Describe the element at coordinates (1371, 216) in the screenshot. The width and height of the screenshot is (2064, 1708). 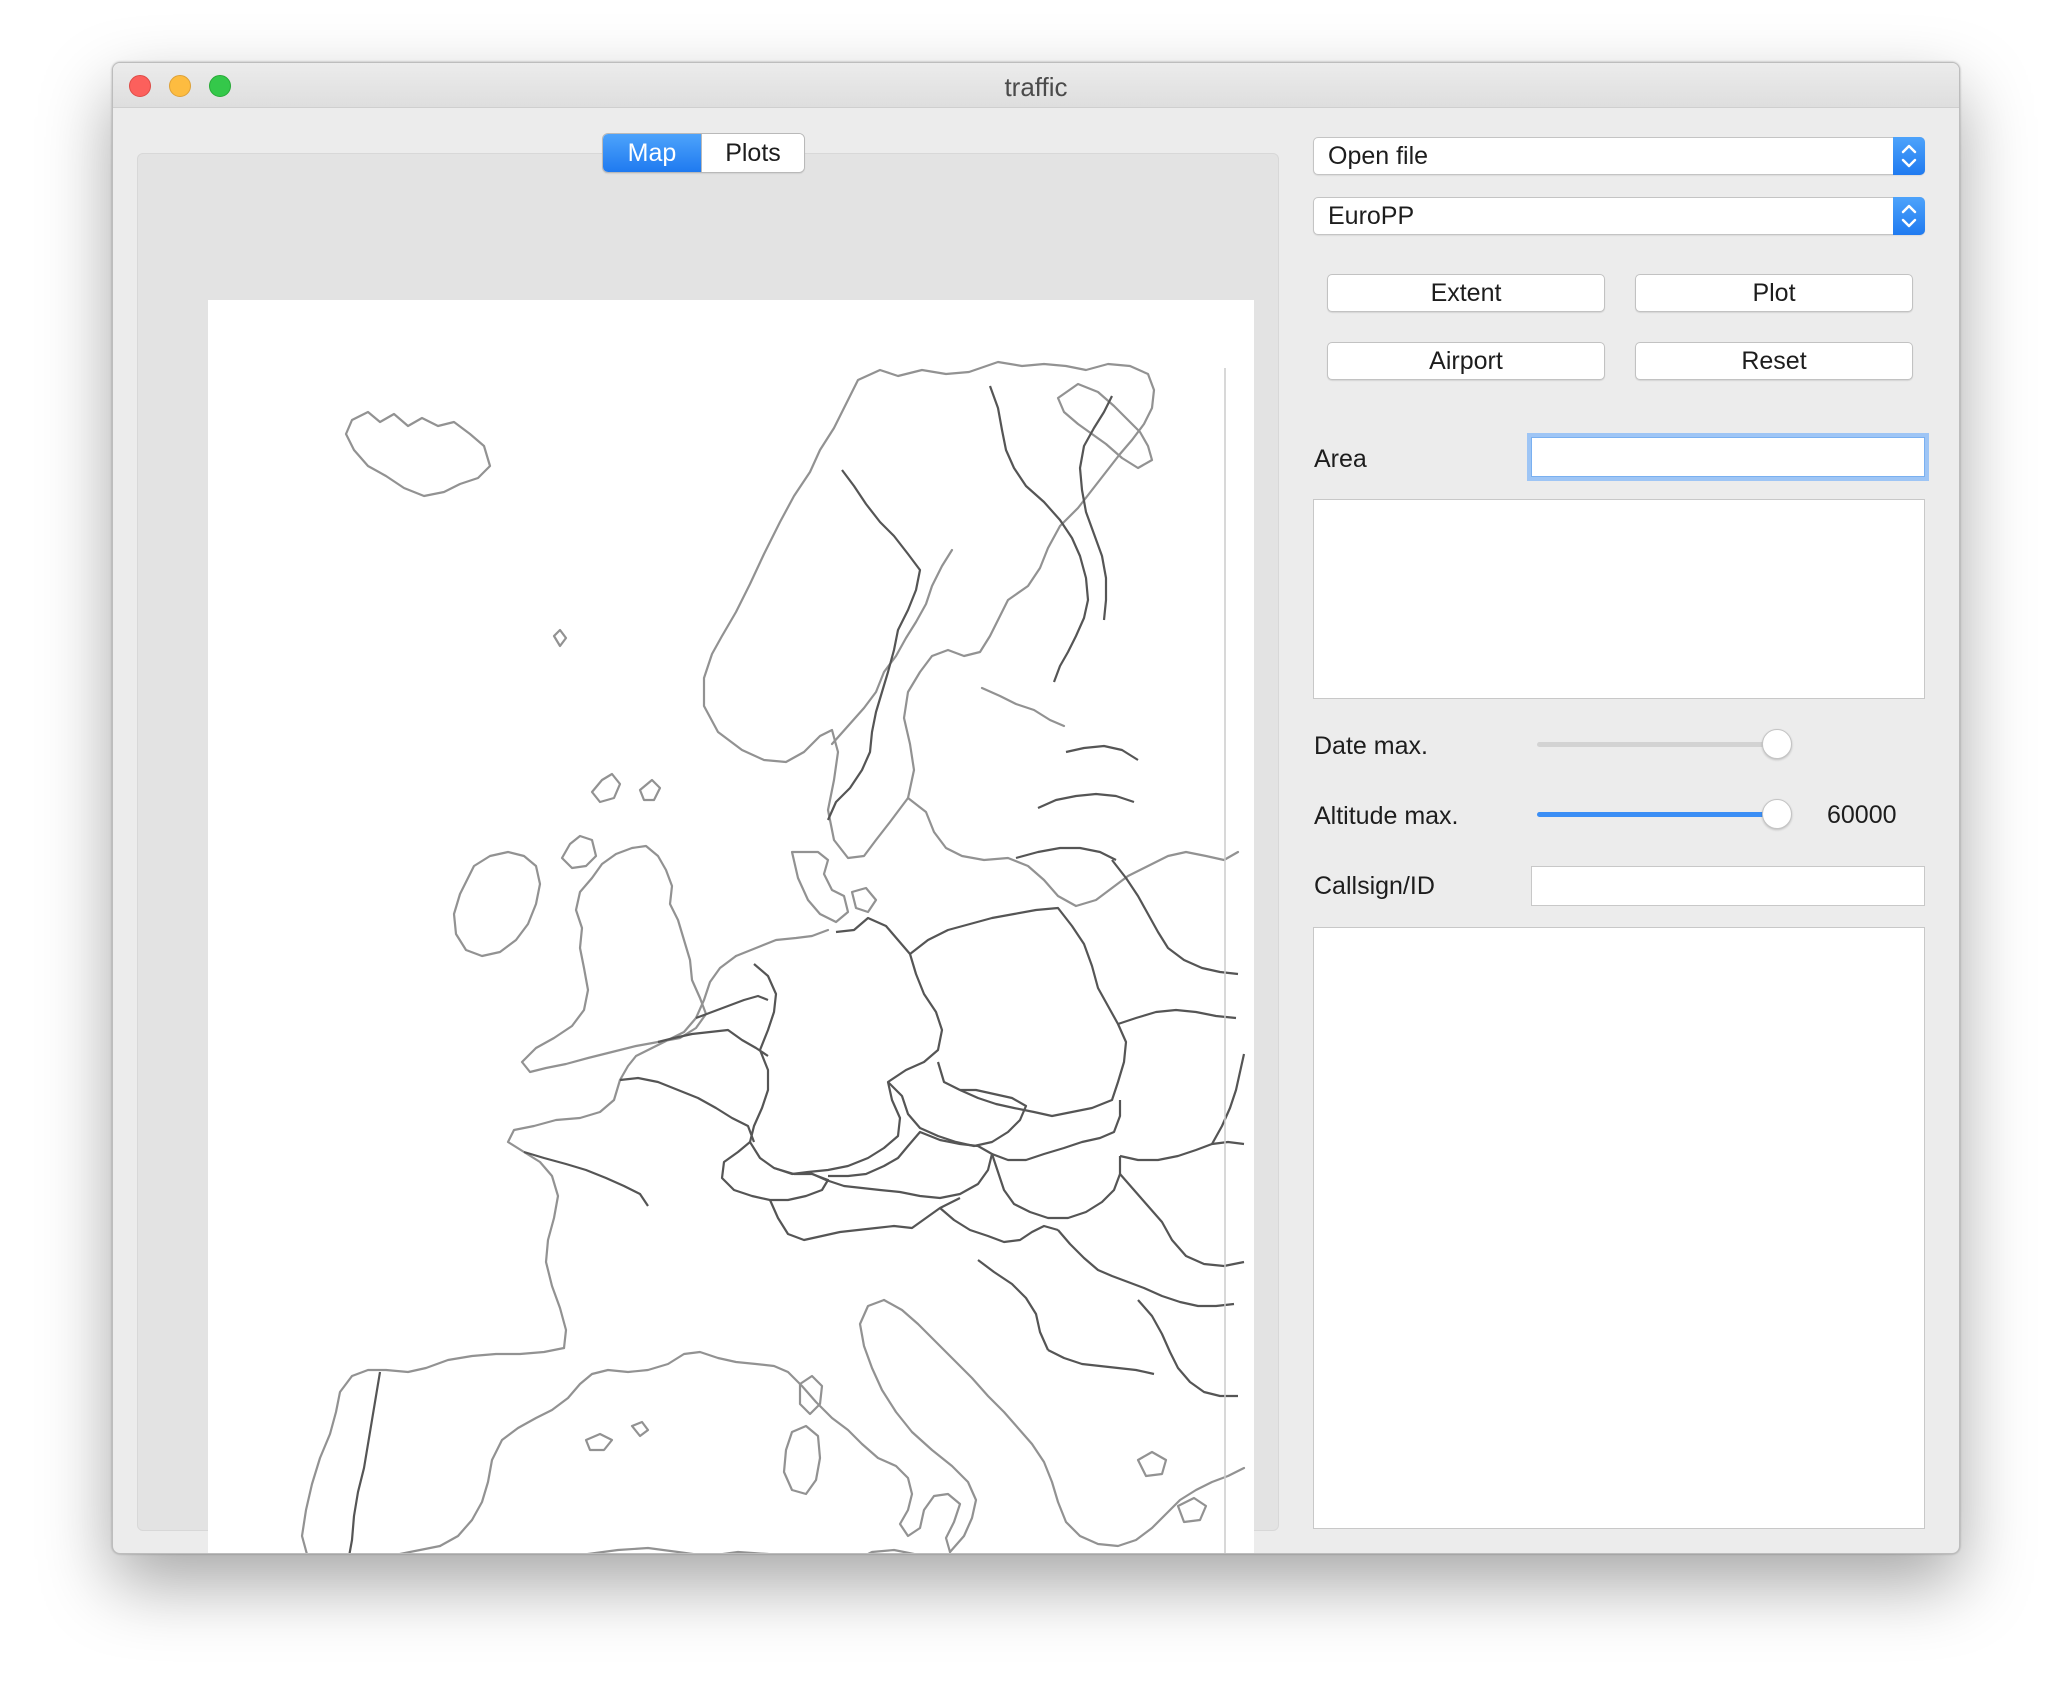
I see `projection-label: EuroPP` at that location.